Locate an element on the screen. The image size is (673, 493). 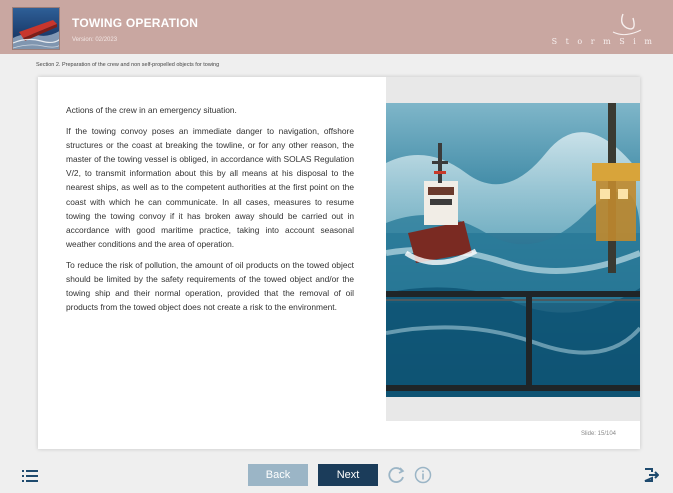
back-button: Back is located at coordinates (278, 475).